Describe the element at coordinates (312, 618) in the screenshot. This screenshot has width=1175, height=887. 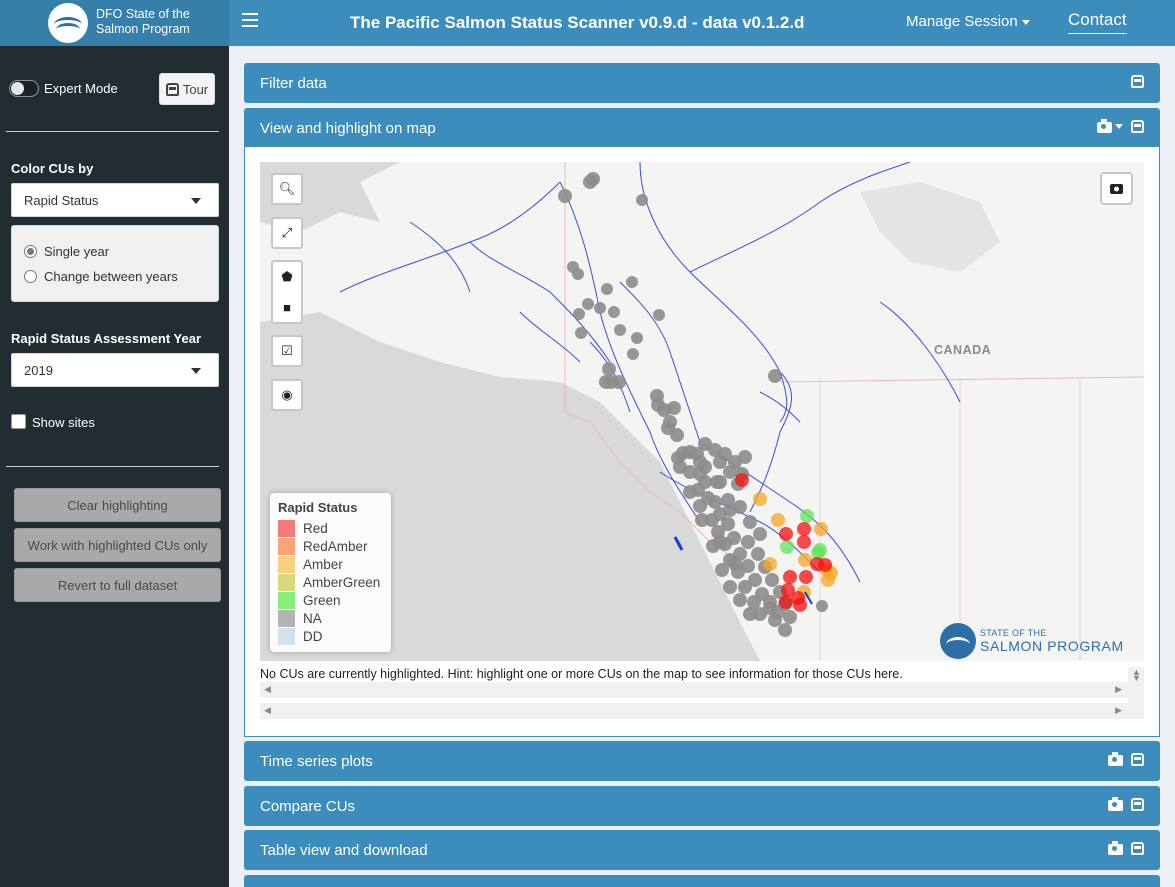
I see `legend-label: NA` at that location.